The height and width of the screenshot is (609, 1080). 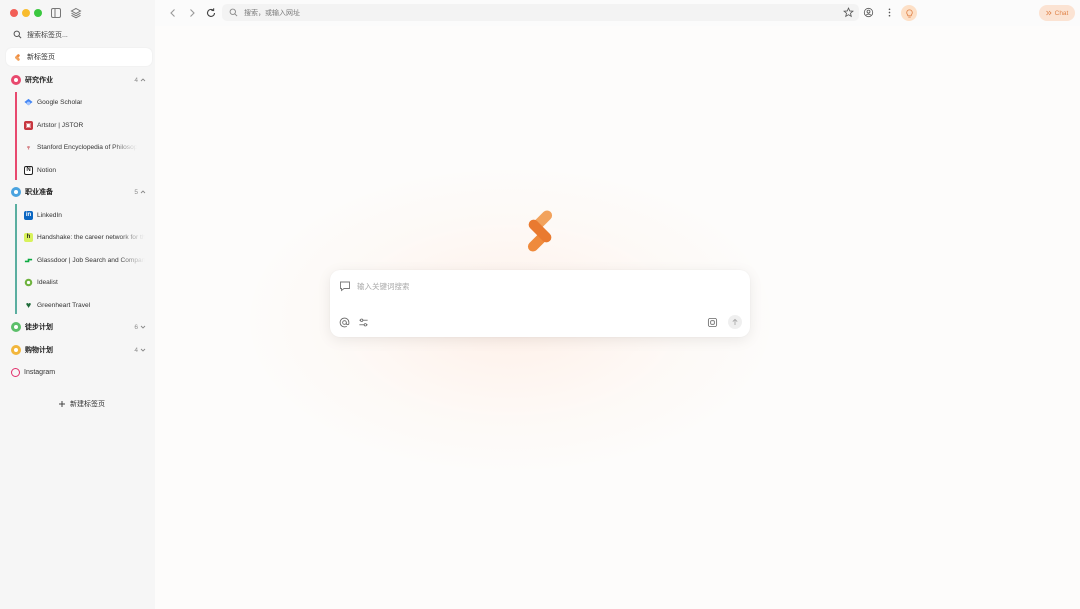 What do you see at coordinates (79, 80) in the screenshot?
I see `tab-group-research: 研究作业 4` at bounding box center [79, 80].